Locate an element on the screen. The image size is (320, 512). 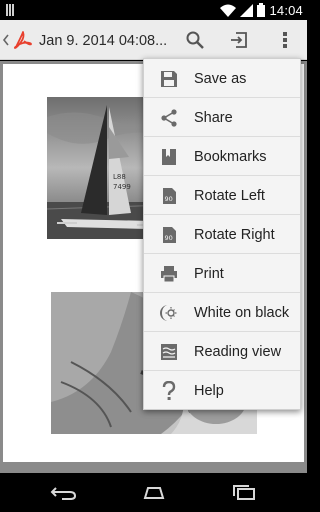
menu-item-help: Help is located at coordinates (222, 390).